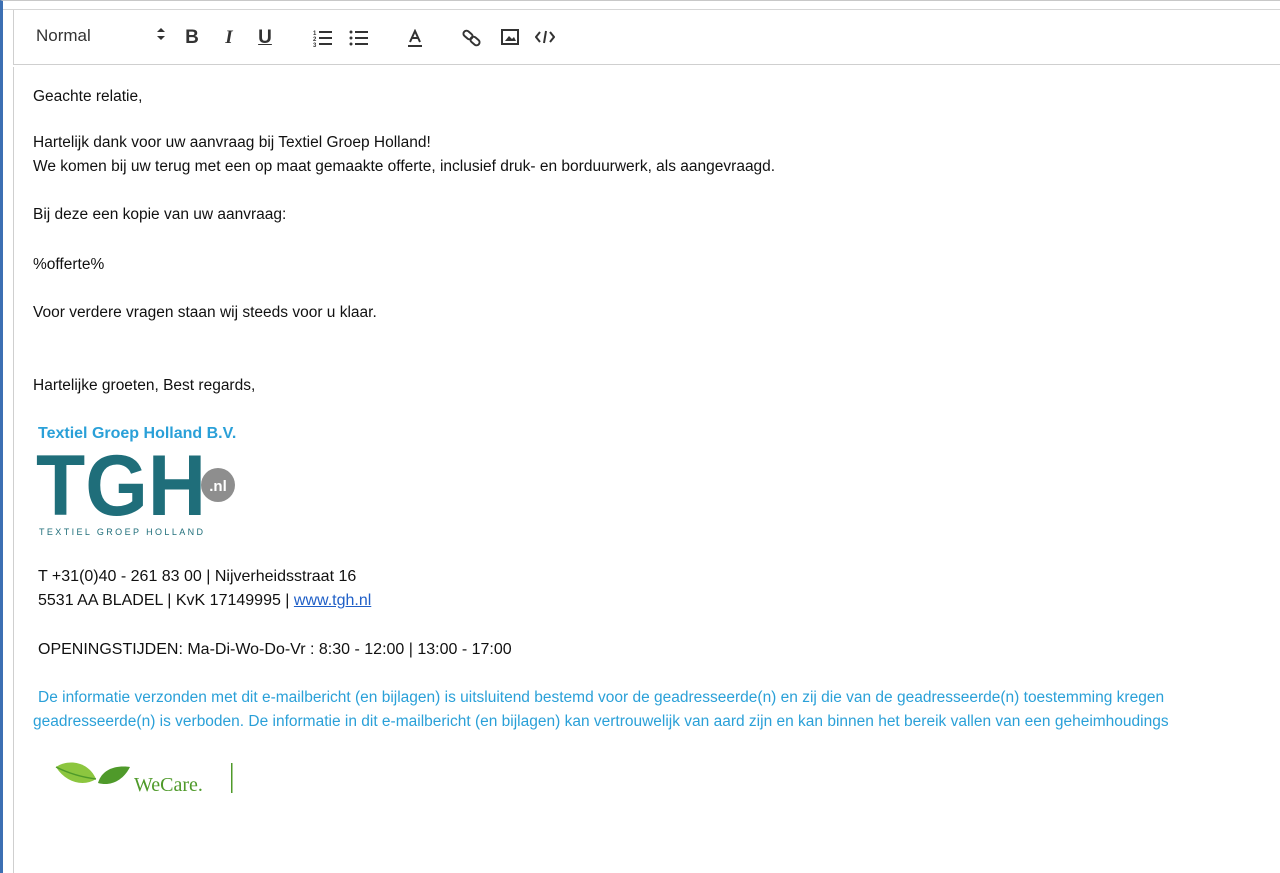 This screenshot has height=873, width=1280. Describe the element at coordinates (166, 600) in the screenshot. I see `contact-address: 5531 AA BLADEL | KvK 17149995 |` at that location.